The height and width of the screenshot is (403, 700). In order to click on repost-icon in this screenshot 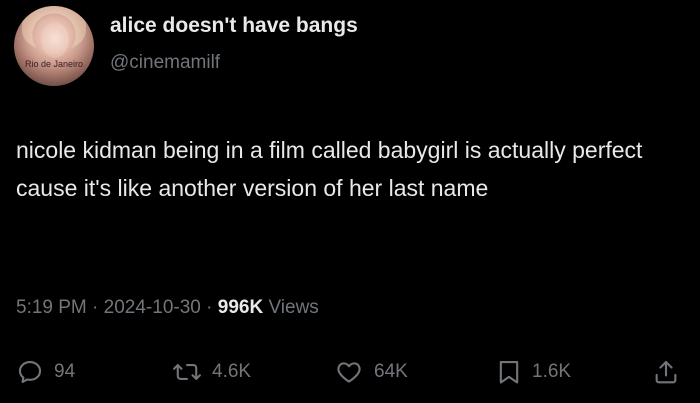, I will do `click(187, 372)`.